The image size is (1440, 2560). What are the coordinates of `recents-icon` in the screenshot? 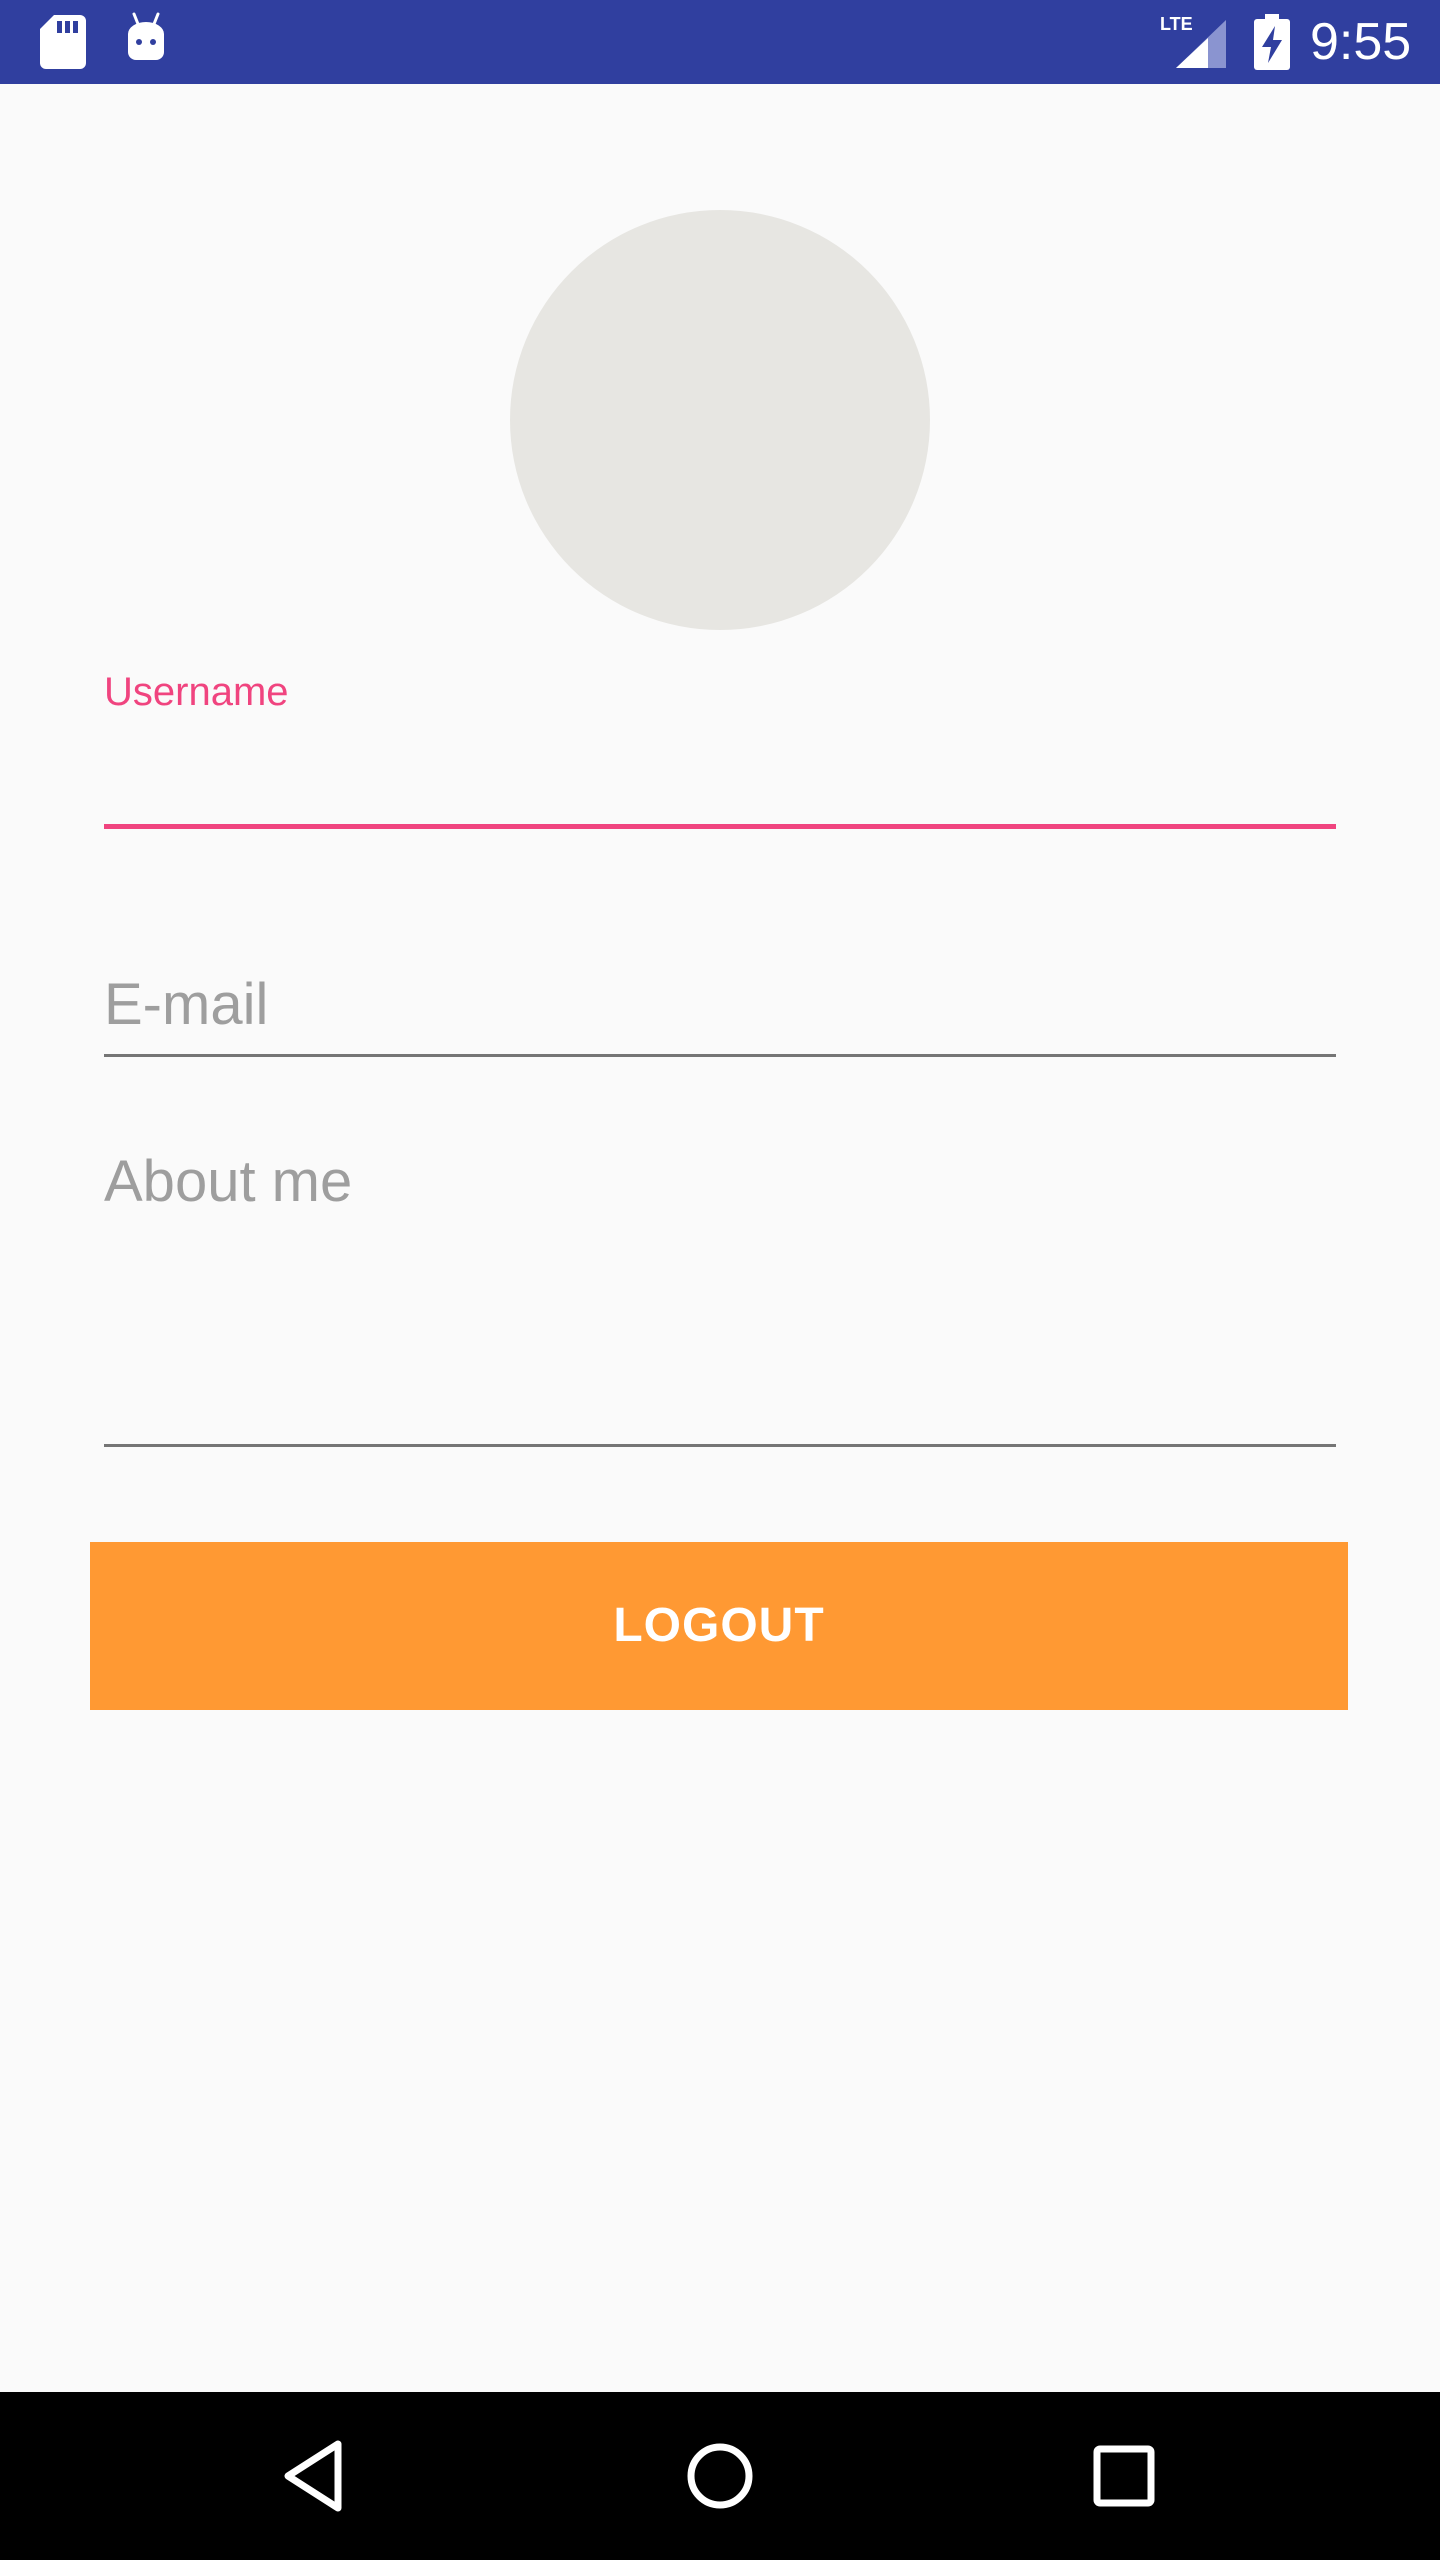 It's located at (1124, 2476).